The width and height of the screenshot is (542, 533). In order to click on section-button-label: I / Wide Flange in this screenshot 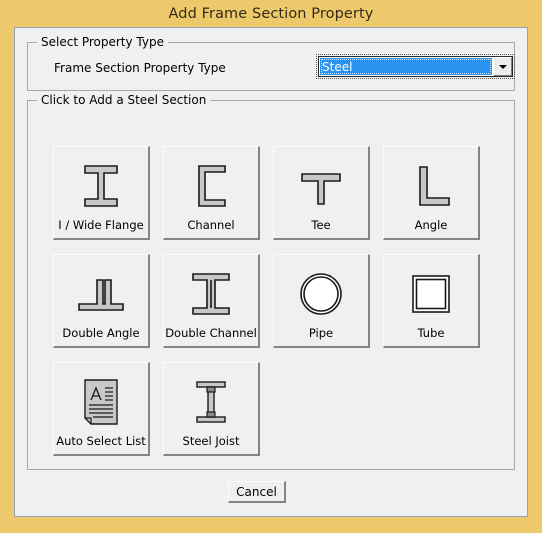, I will do `click(101, 225)`.